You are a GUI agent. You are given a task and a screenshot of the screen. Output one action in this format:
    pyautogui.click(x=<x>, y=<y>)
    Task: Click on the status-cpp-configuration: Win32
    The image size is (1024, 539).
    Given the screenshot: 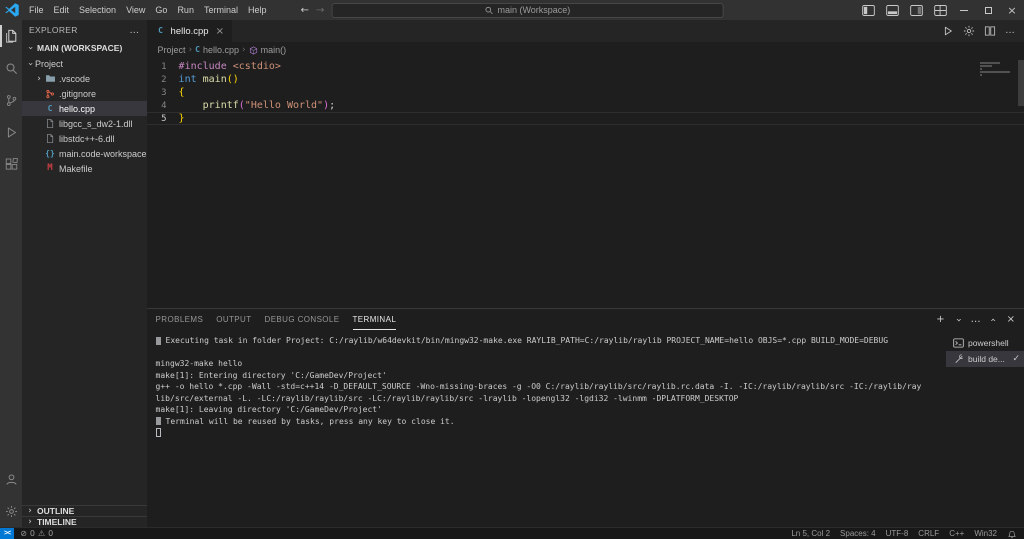 What is the action you would take?
    pyautogui.click(x=985, y=533)
    